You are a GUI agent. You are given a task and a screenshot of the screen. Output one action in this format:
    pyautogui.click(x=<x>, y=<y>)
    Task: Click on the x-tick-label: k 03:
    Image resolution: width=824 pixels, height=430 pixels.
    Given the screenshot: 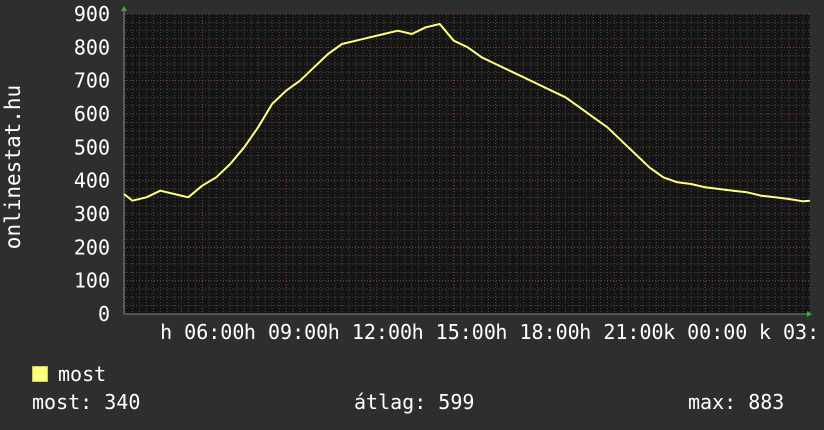 What is the action you would take?
    pyautogui.click(x=789, y=332)
    